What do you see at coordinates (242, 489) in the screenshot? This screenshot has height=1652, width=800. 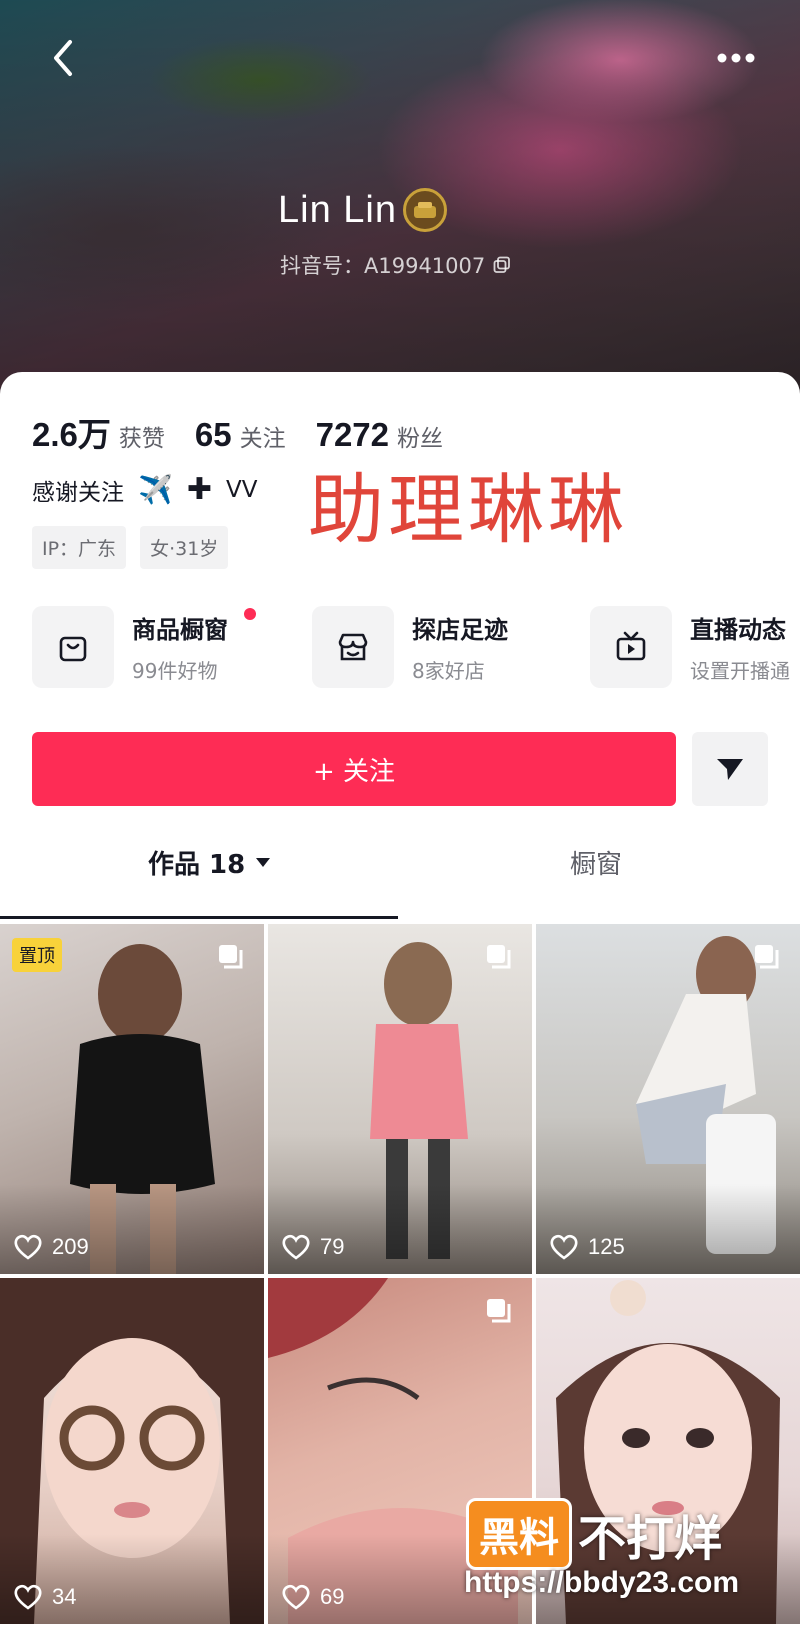 I see `bio-suffix: VV` at bounding box center [242, 489].